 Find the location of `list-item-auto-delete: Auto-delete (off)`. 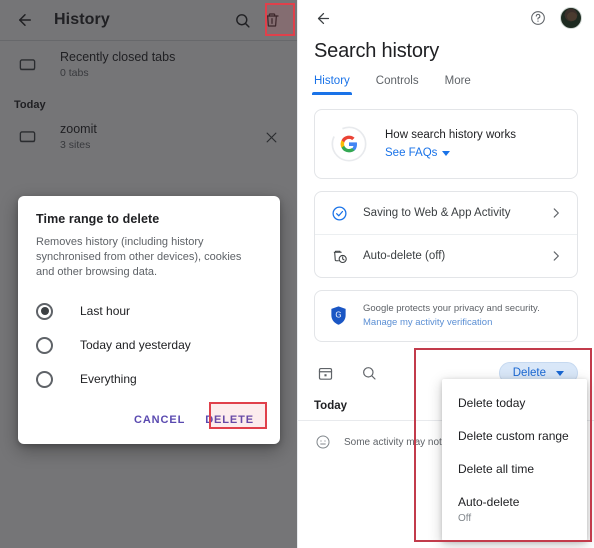

list-item-auto-delete: Auto-delete (off) is located at coordinates (446, 255).